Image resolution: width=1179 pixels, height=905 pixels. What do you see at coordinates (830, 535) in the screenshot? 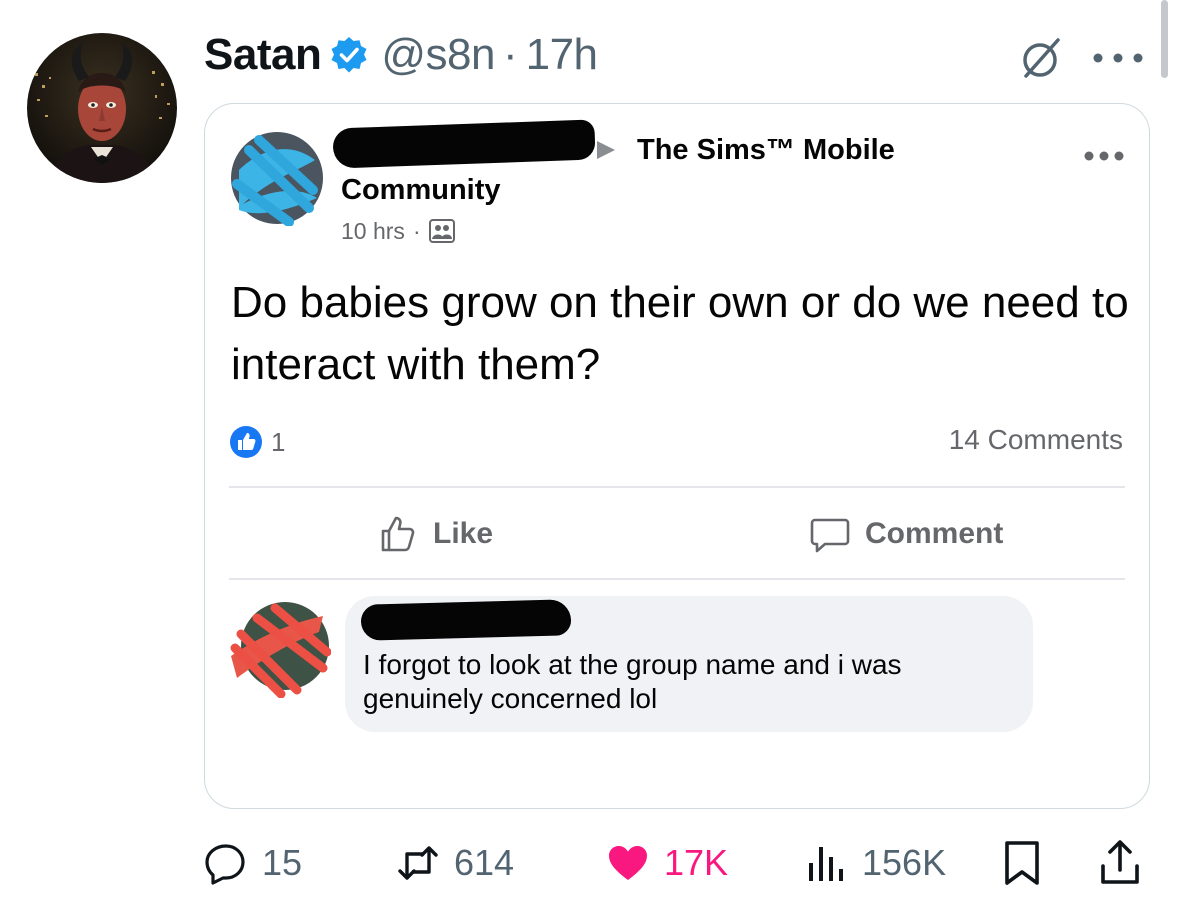
I see `comment-bubble-icon` at bounding box center [830, 535].